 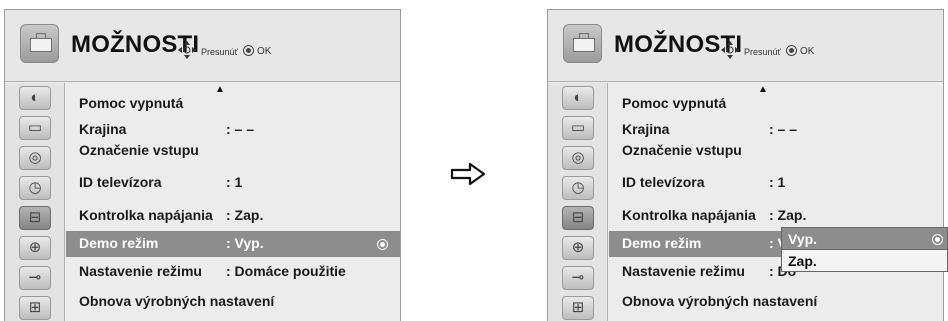 I want to click on menu-item-value: : Domáce použitie, so click(x=286, y=271).